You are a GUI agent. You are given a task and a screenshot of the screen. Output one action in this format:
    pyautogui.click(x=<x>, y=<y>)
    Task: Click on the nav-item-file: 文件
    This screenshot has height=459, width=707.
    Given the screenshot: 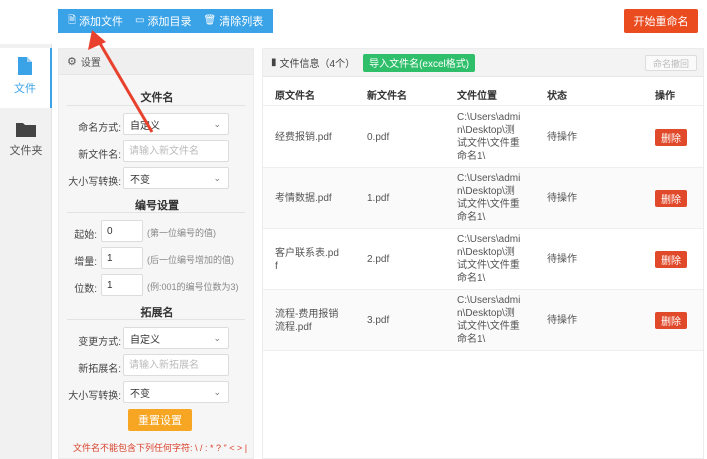 What is the action you would take?
    pyautogui.click(x=26, y=78)
    